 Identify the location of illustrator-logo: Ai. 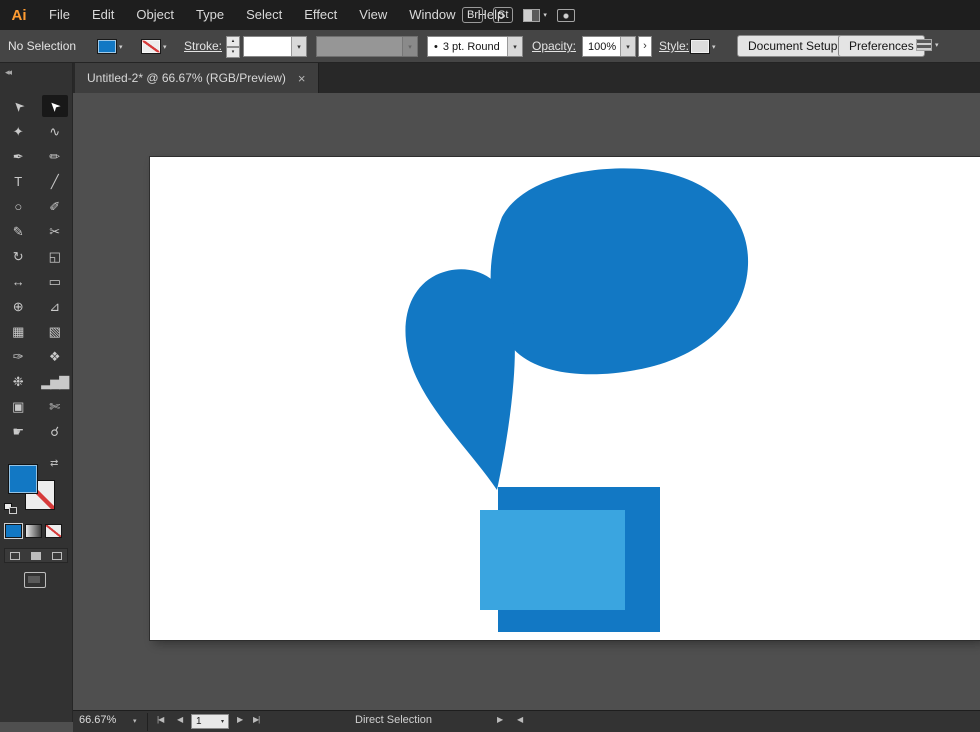
(19, 15).